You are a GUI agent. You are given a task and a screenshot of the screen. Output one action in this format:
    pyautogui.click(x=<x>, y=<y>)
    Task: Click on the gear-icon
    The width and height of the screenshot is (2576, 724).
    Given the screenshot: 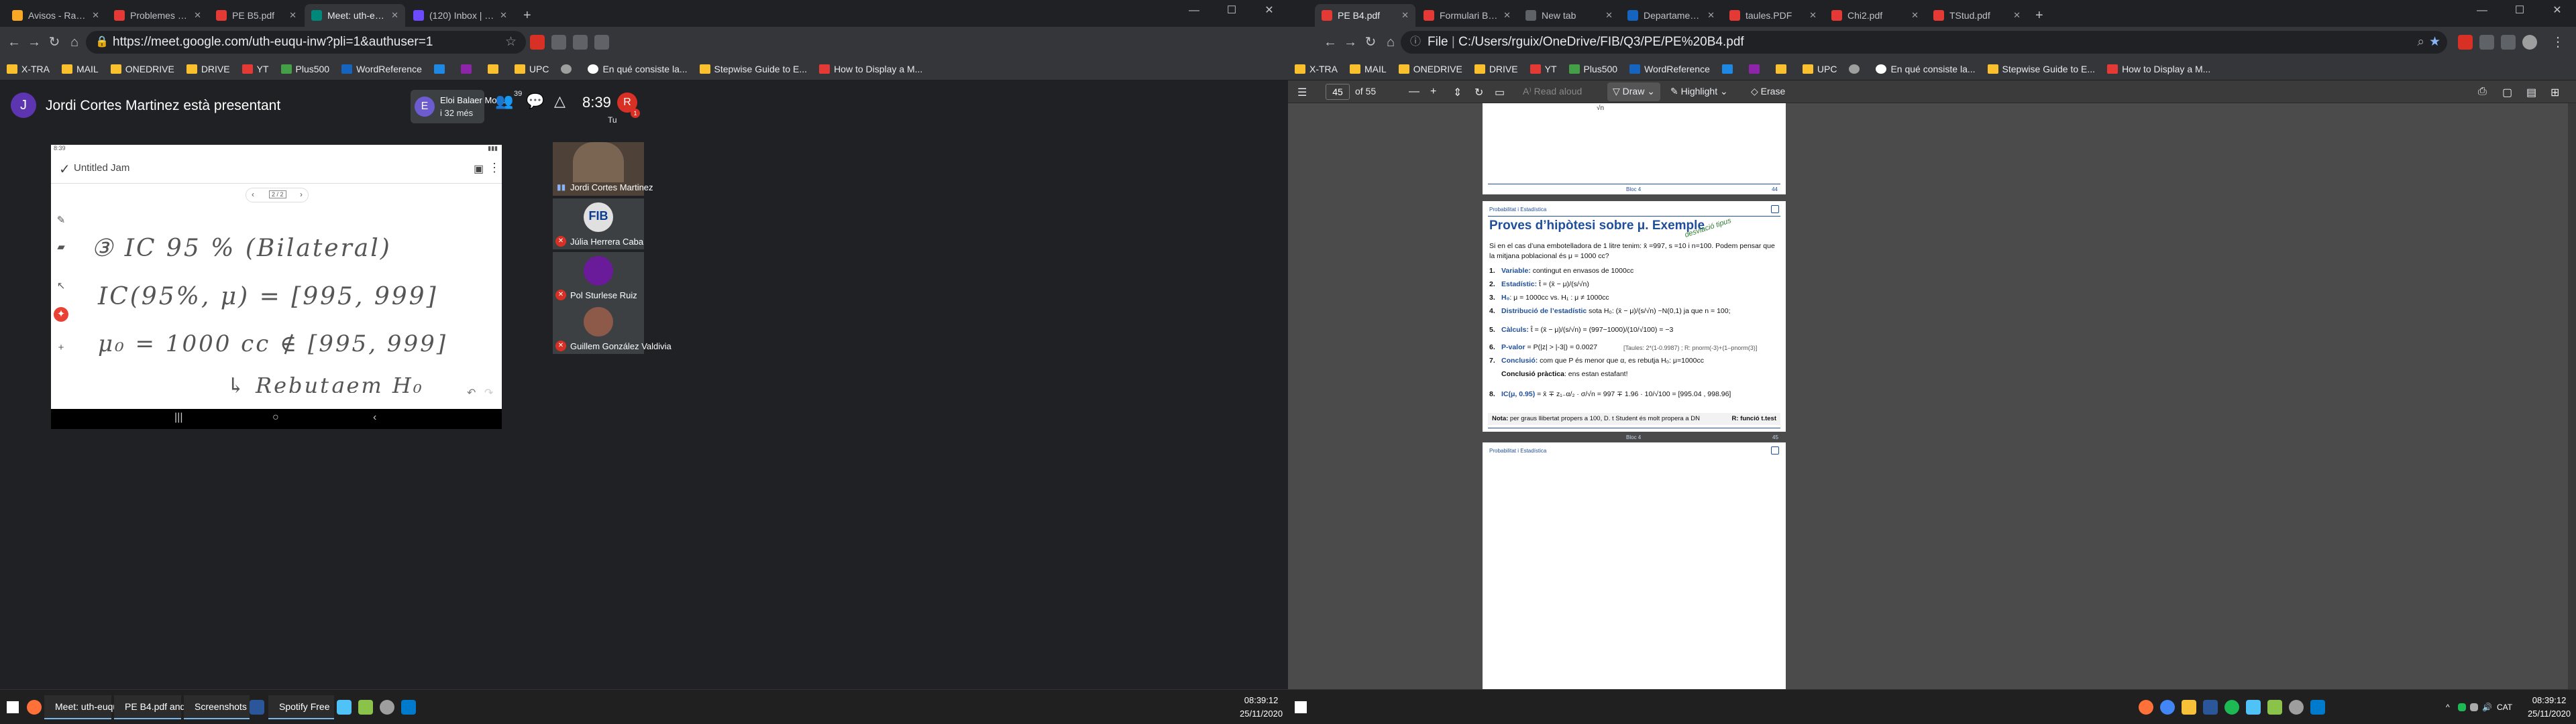 What is the action you would take?
    pyautogui.click(x=390, y=707)
    